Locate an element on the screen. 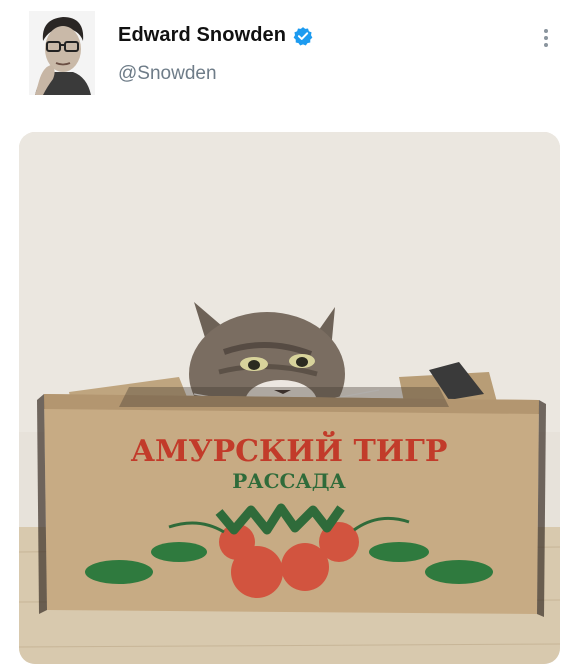 This screenshot has width=578, height=670. author-name: Edward Snowden is located at coordinates (202, 35).